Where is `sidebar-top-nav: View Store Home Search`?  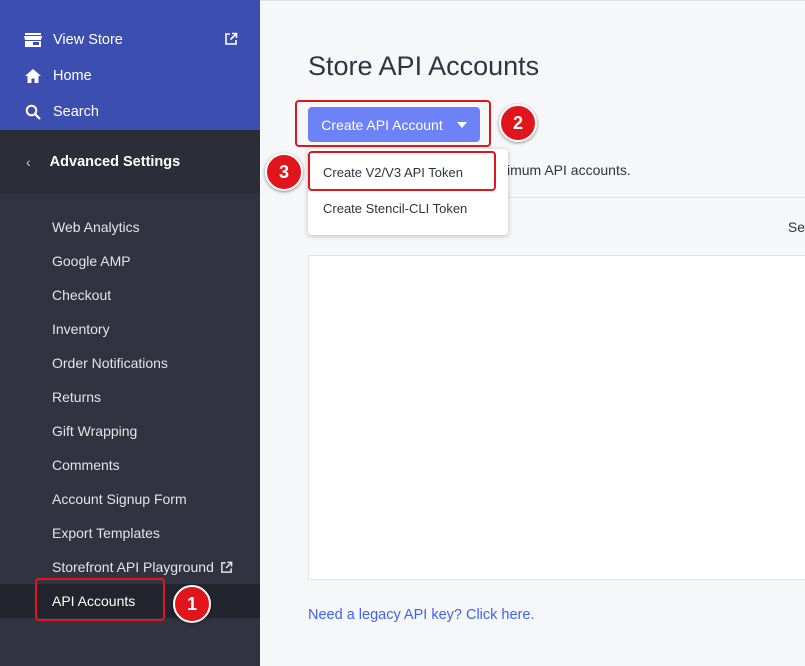
sidebar-top-nav: View Store Home Search is located at coordinates (130, 65).